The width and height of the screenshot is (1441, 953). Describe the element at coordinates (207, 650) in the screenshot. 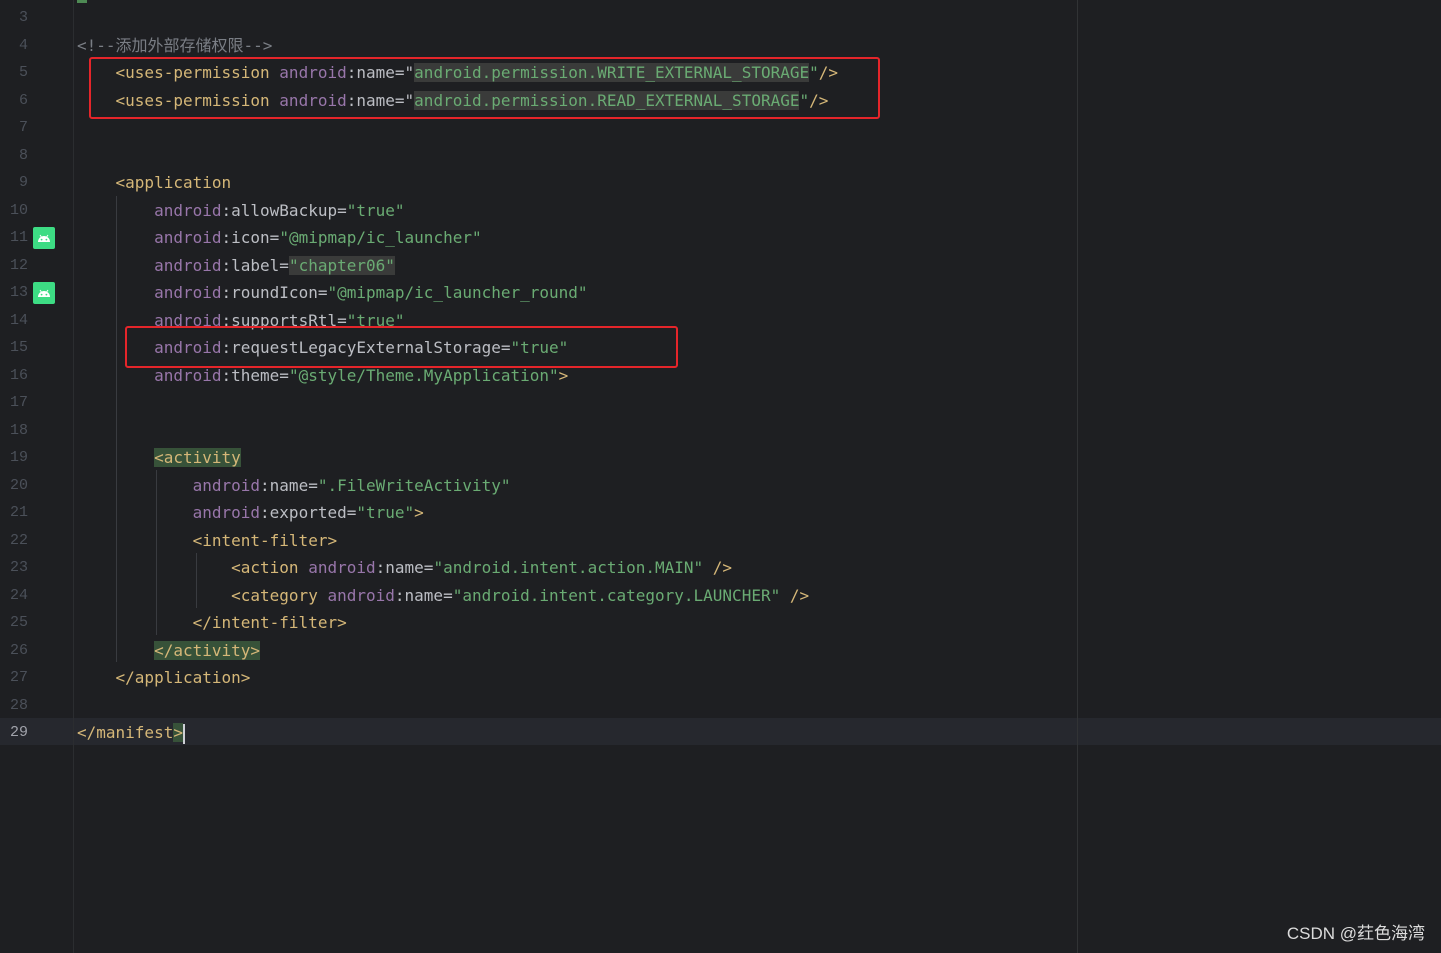

I see `token-tag: </activity>` at that location.